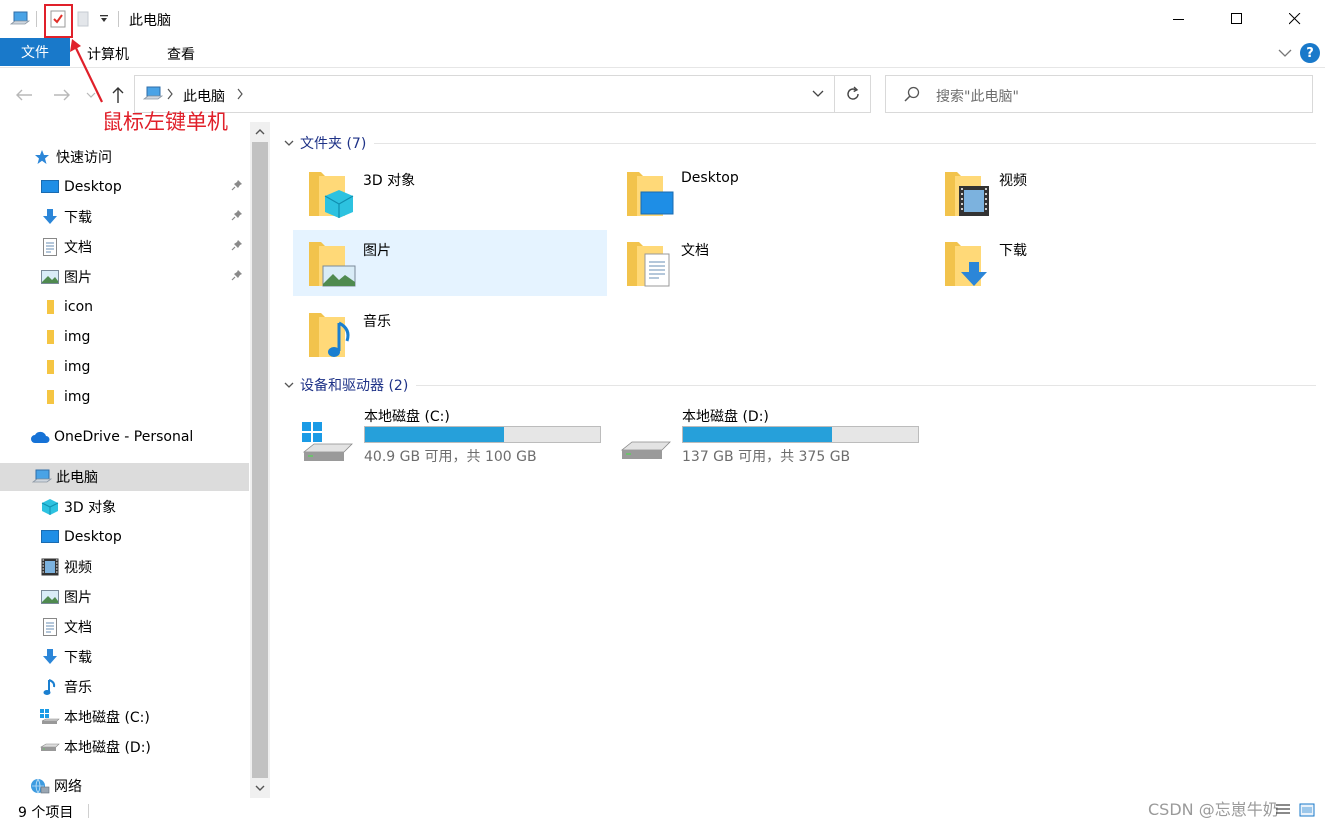 Image resolution: width=1325 pixels, height=823 pixels. I want to click on sidebar-item-label: 3D 对象, so click(90, 508).